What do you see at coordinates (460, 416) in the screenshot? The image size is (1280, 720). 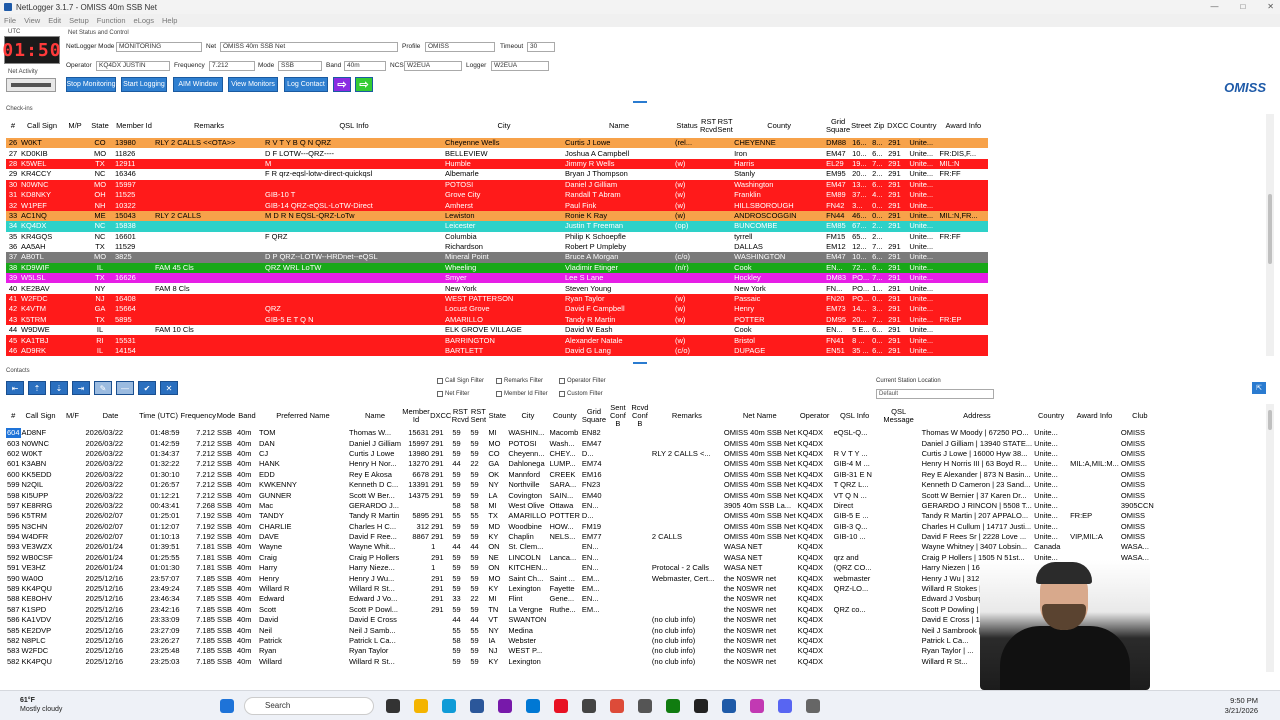 I see `ct-header-rst-rcvd: RST Rcvd` at bounding box center [460, 416].